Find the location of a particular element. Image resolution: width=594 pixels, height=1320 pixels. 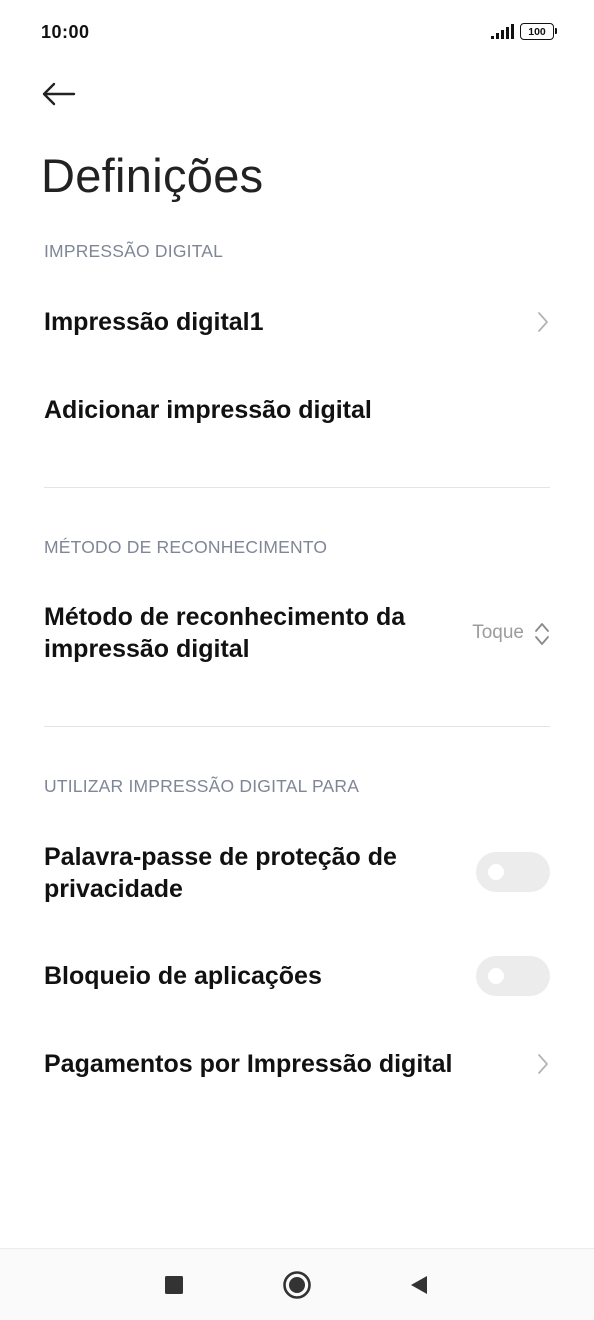

app-lock-item: Bloqueio de aplicações is located at coordinates (297, 976).